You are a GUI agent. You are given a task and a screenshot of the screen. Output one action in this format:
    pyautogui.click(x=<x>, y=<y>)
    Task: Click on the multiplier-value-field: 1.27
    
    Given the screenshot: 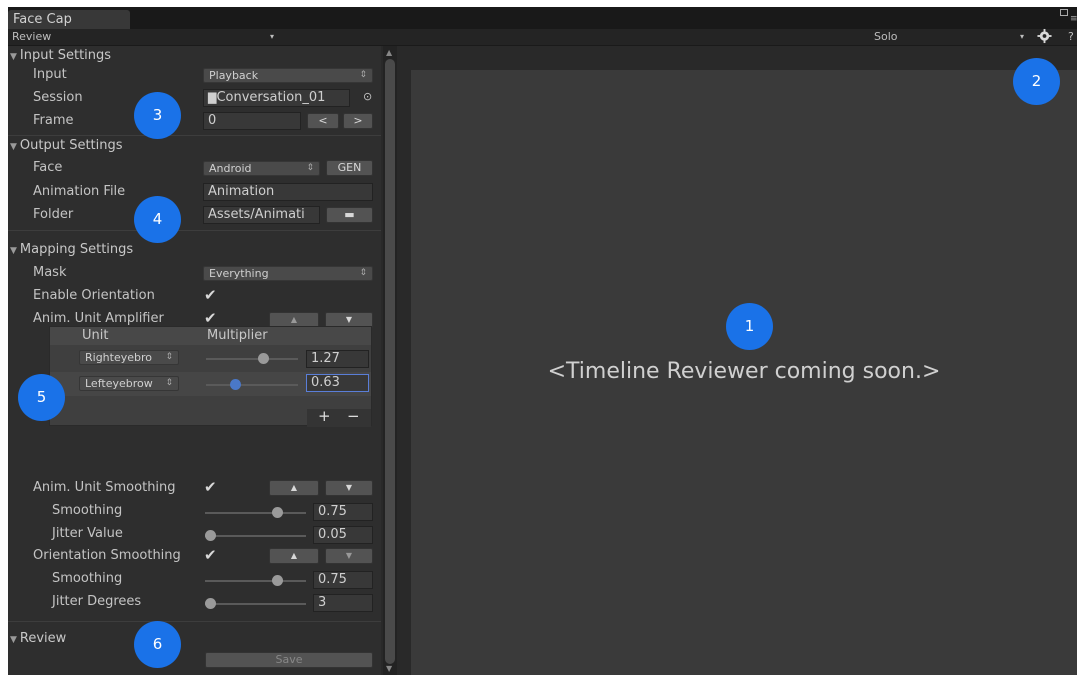 What is the action you would take?
    pyautogui.click(x=337, y=359)
    